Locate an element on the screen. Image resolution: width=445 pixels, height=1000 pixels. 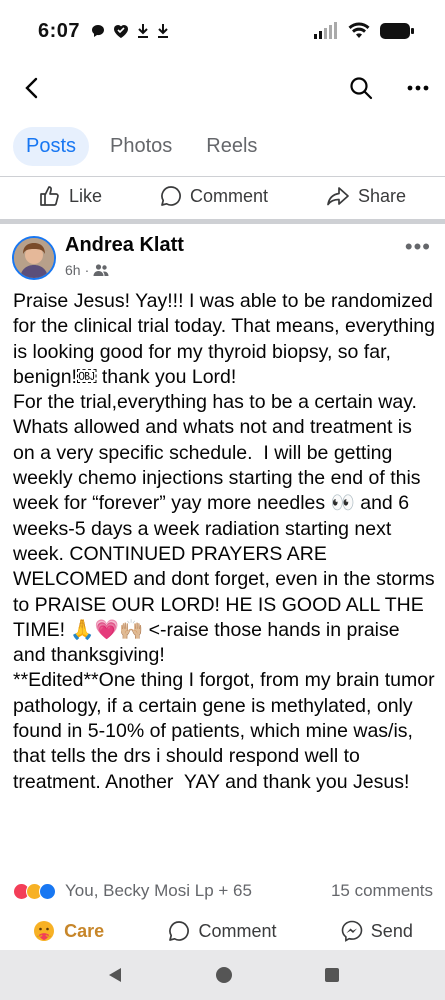
tab-reels: Reels is located at coordinates (231, 146).